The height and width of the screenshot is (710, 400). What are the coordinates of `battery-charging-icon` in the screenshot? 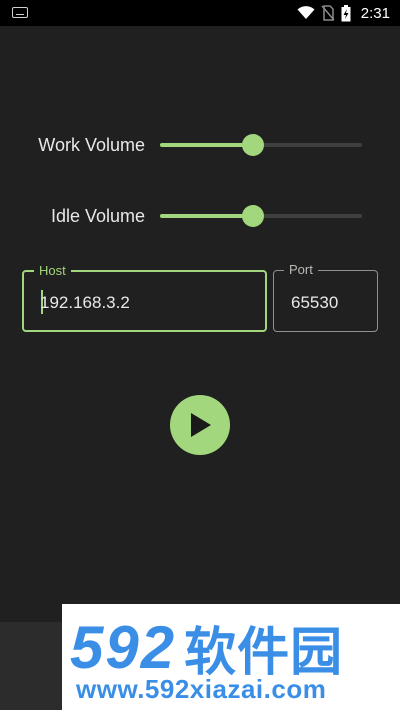 It's located at (346, 12).